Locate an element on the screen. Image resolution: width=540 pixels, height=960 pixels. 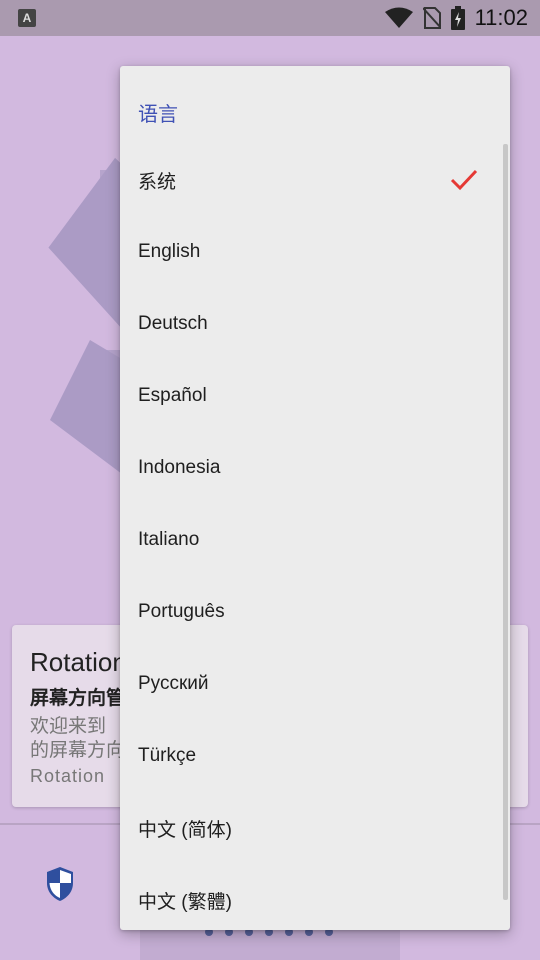
menu-item-language: Indonesia is located at coordinates (310, 468).